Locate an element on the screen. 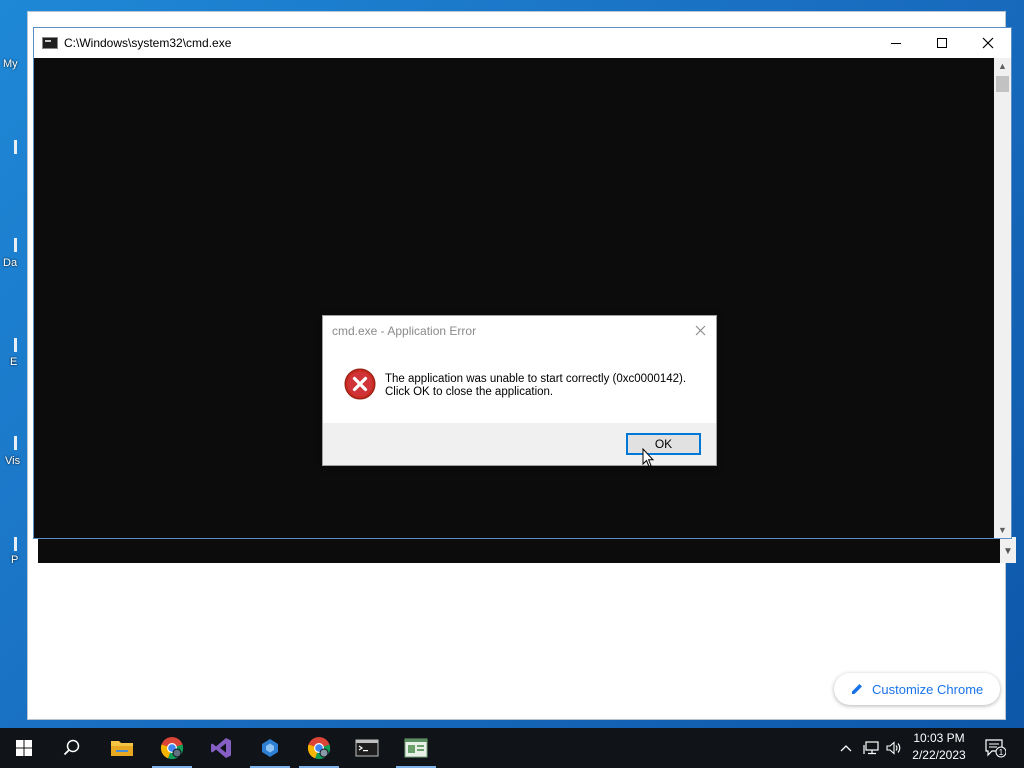 This screenshot has height=768, width=1024. visual-studio-icon is located at coordinates (221, 748).